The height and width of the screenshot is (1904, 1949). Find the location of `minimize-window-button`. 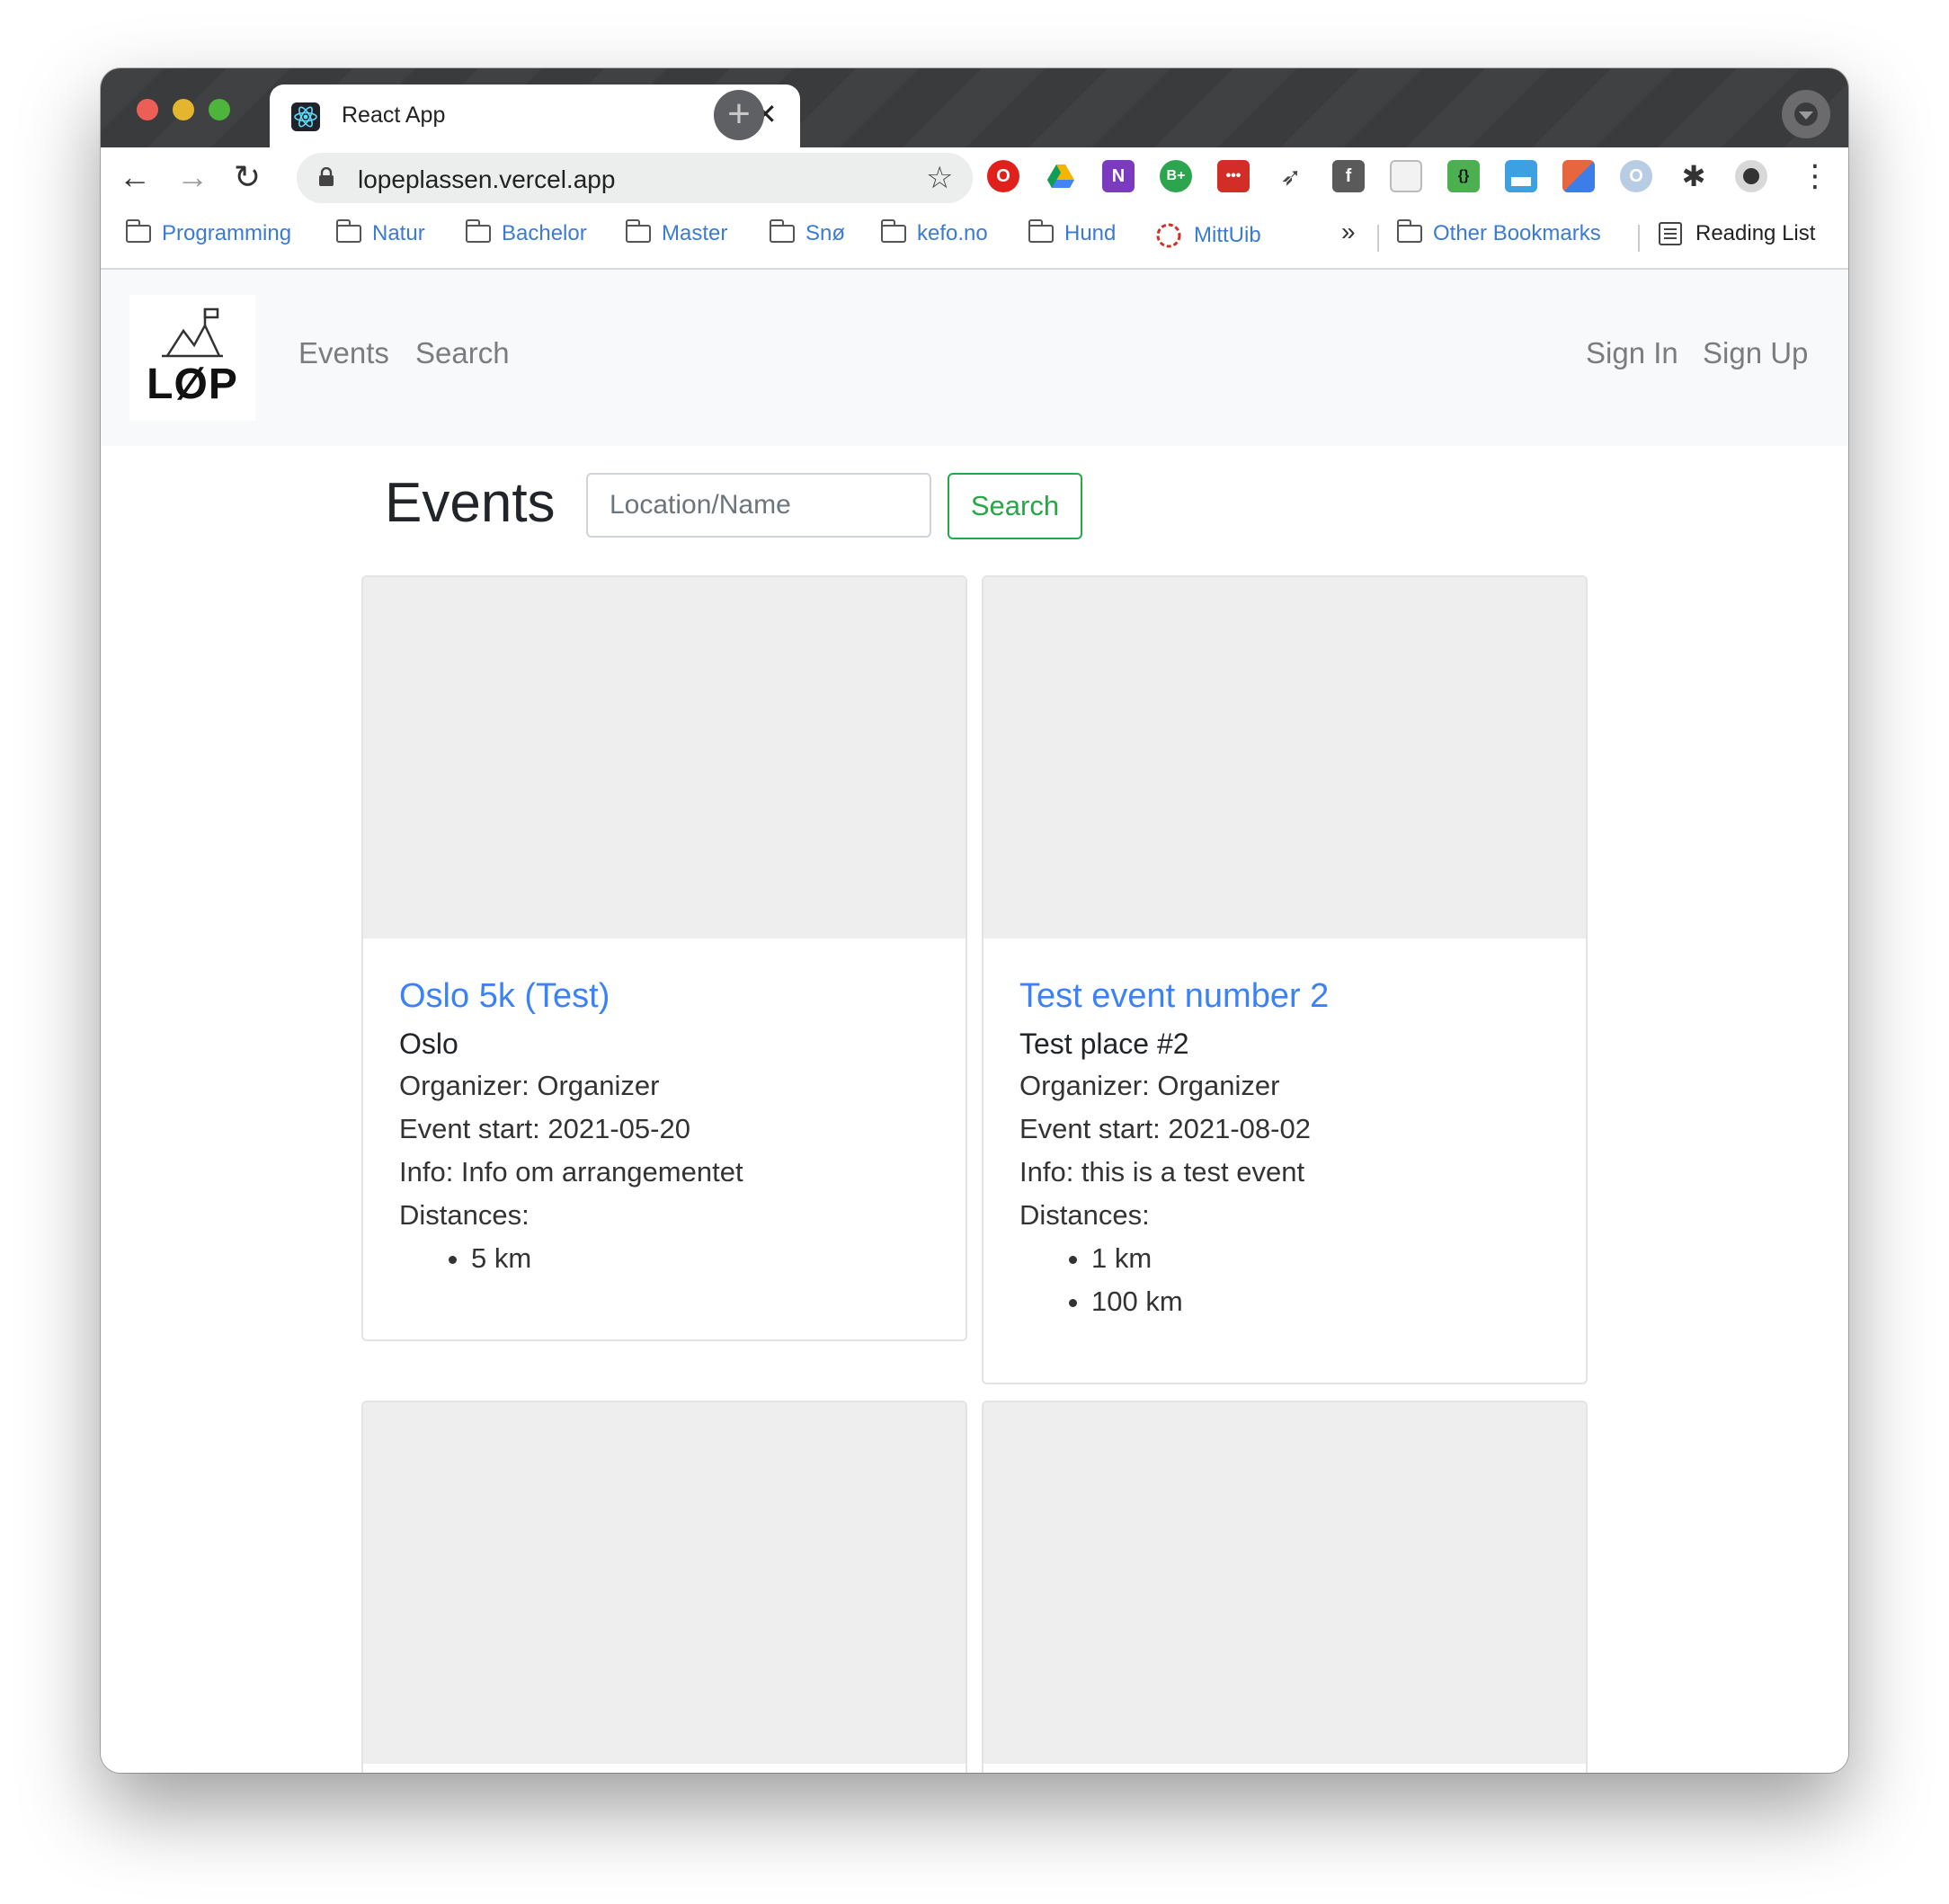

minimize-window-button is located at coordinates (183, 109).